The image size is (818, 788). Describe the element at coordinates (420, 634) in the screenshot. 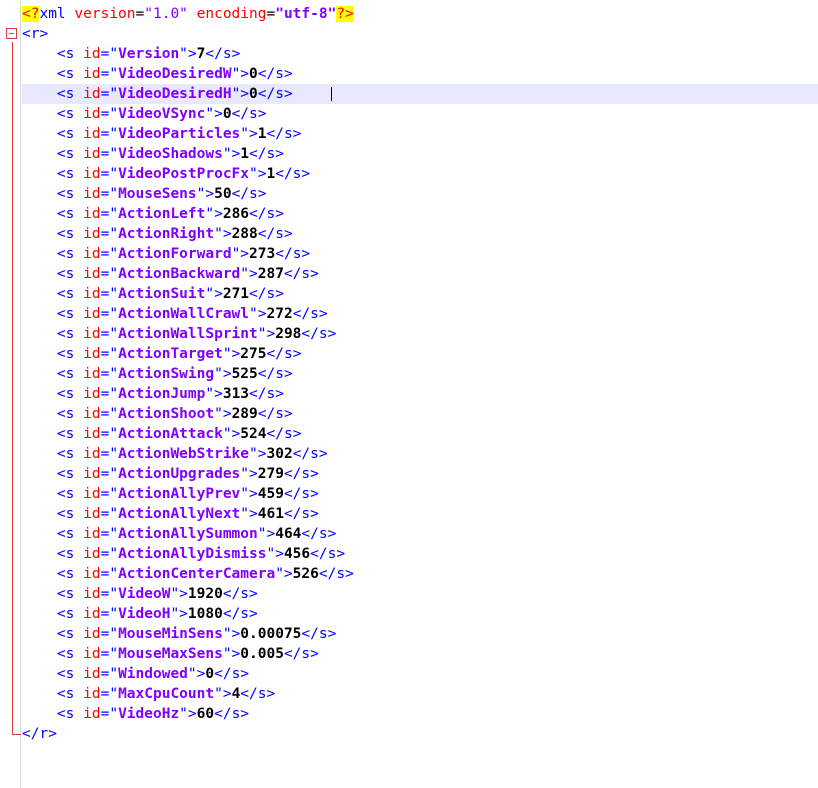

I see `setting-line: <s id="MouseMinSens">0.00075</s>` at that location.